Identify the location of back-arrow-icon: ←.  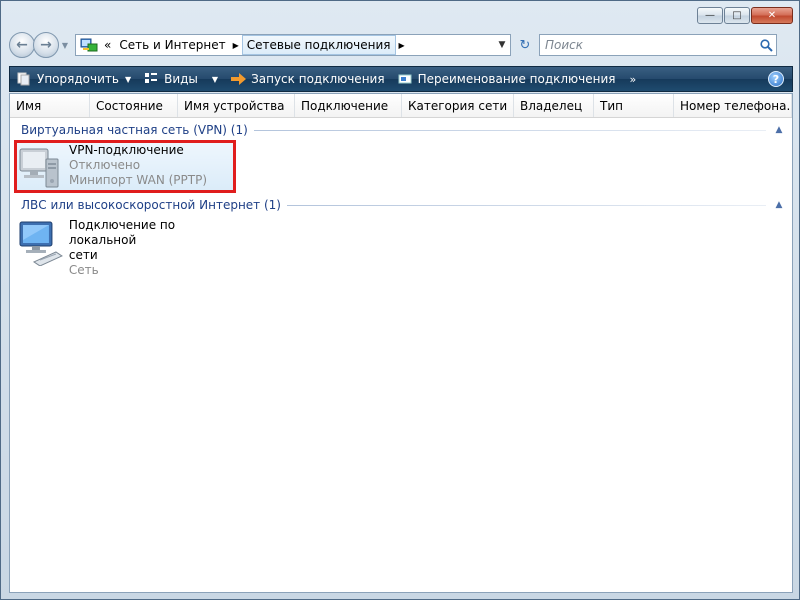
(22, 45).